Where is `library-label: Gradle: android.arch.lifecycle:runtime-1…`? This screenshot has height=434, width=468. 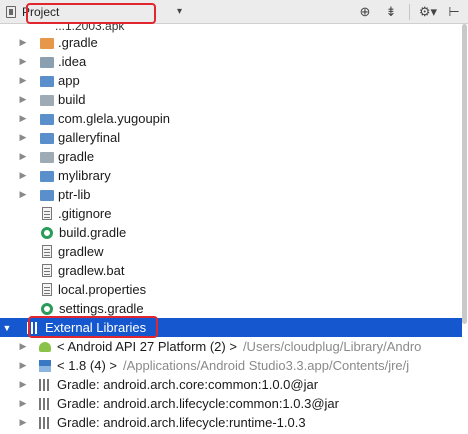 library-label: Gradle: android.arch.lifecycle:runtime-1… is located at coordinates (181, 422).